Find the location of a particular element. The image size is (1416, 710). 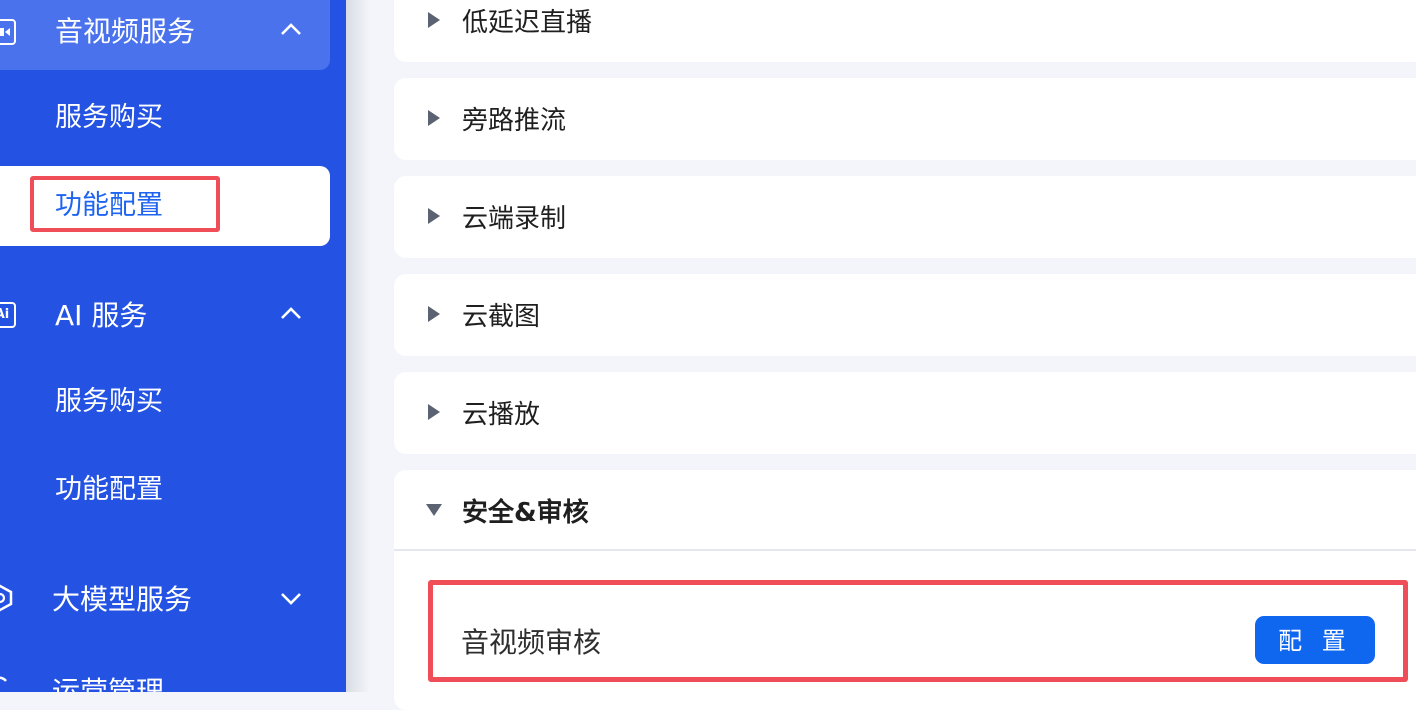

sidebar-item-label: 功能配置 is located at coordinates (109, 205).